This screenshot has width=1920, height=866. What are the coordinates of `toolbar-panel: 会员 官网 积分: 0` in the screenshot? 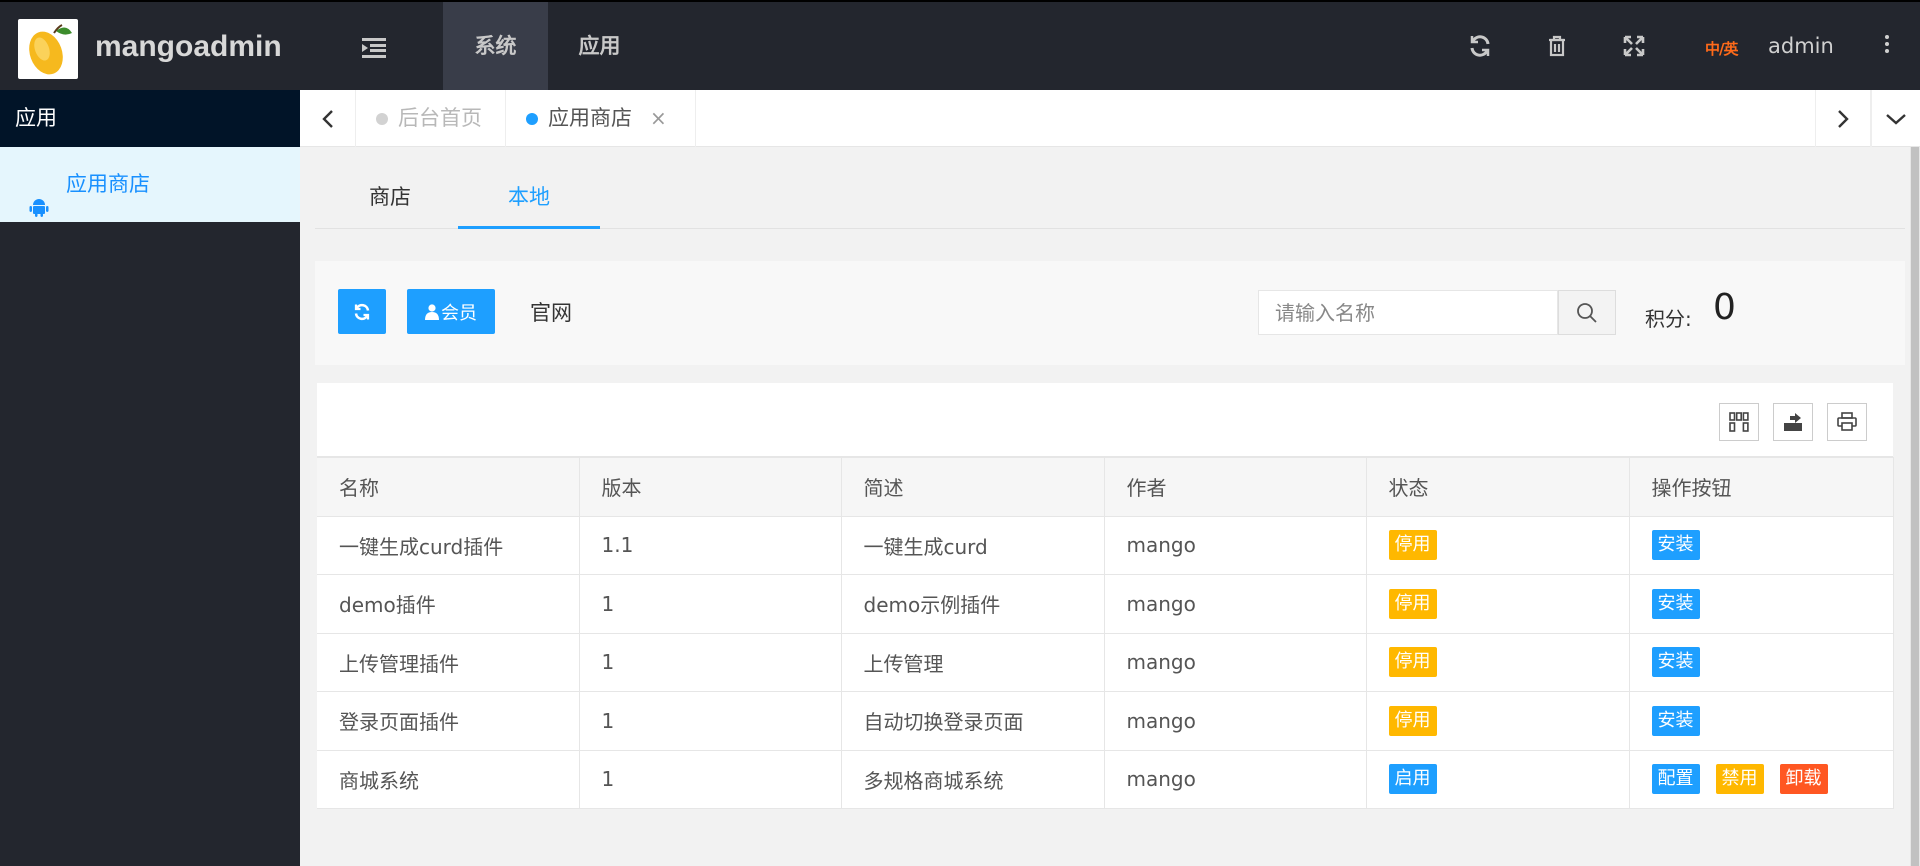 It's located at (1110, 313).